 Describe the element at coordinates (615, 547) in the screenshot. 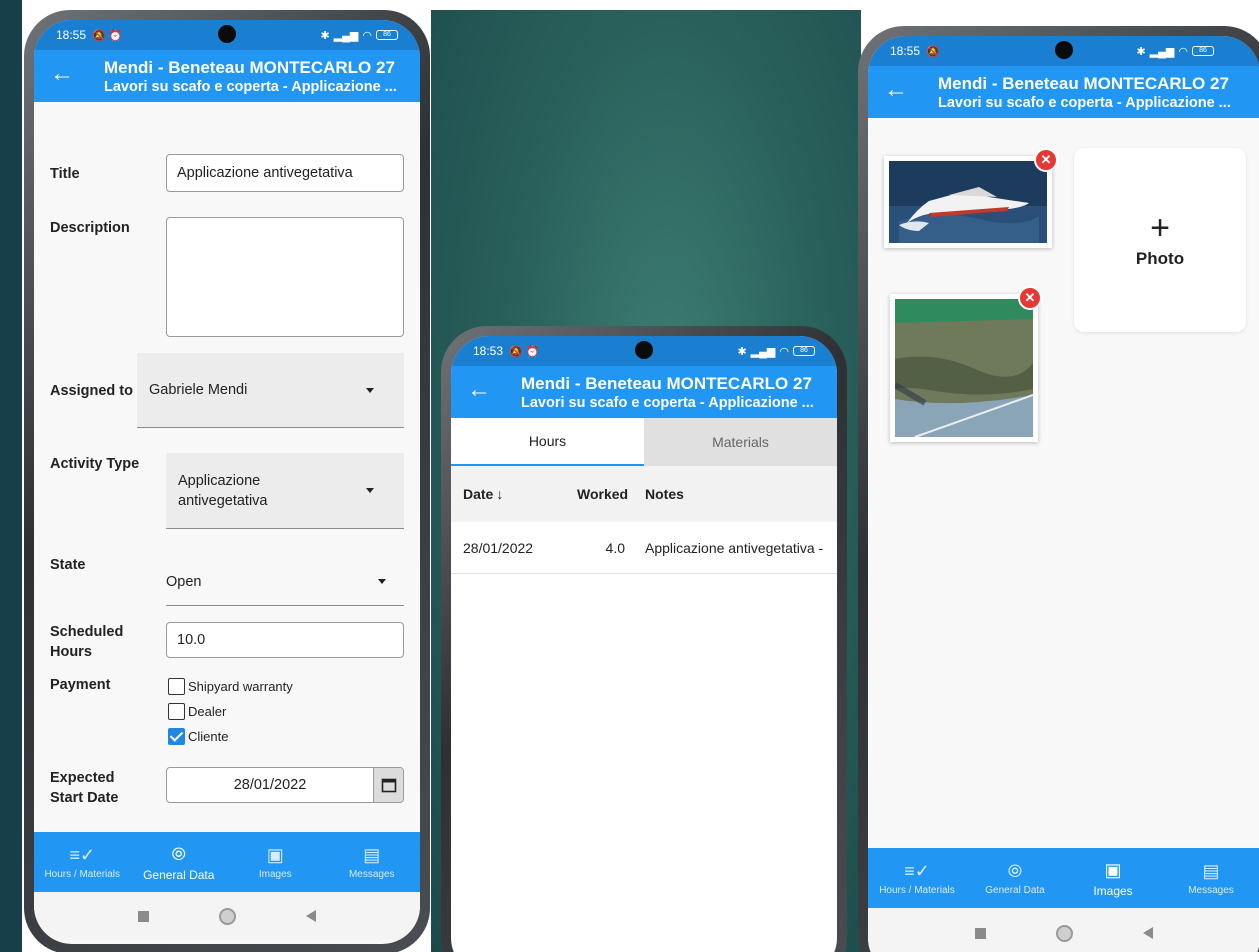

I see `row-worked: 4.0` at that location.